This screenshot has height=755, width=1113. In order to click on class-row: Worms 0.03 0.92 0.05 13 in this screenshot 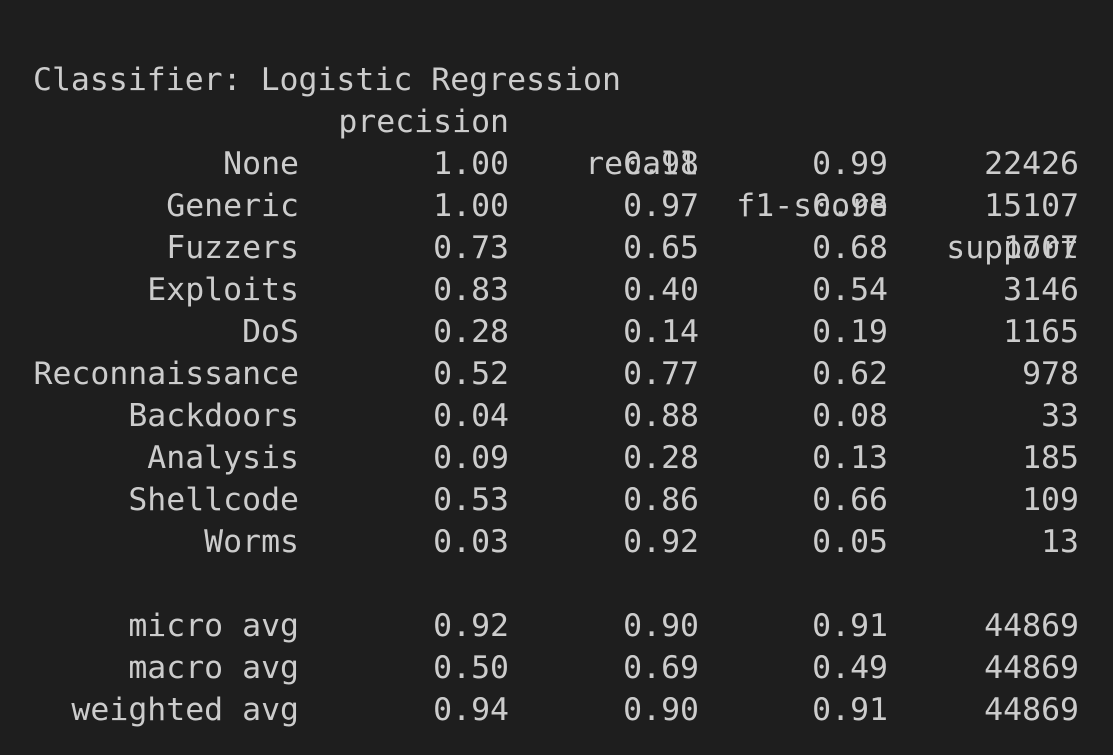, I will do `click(556, 542)`.